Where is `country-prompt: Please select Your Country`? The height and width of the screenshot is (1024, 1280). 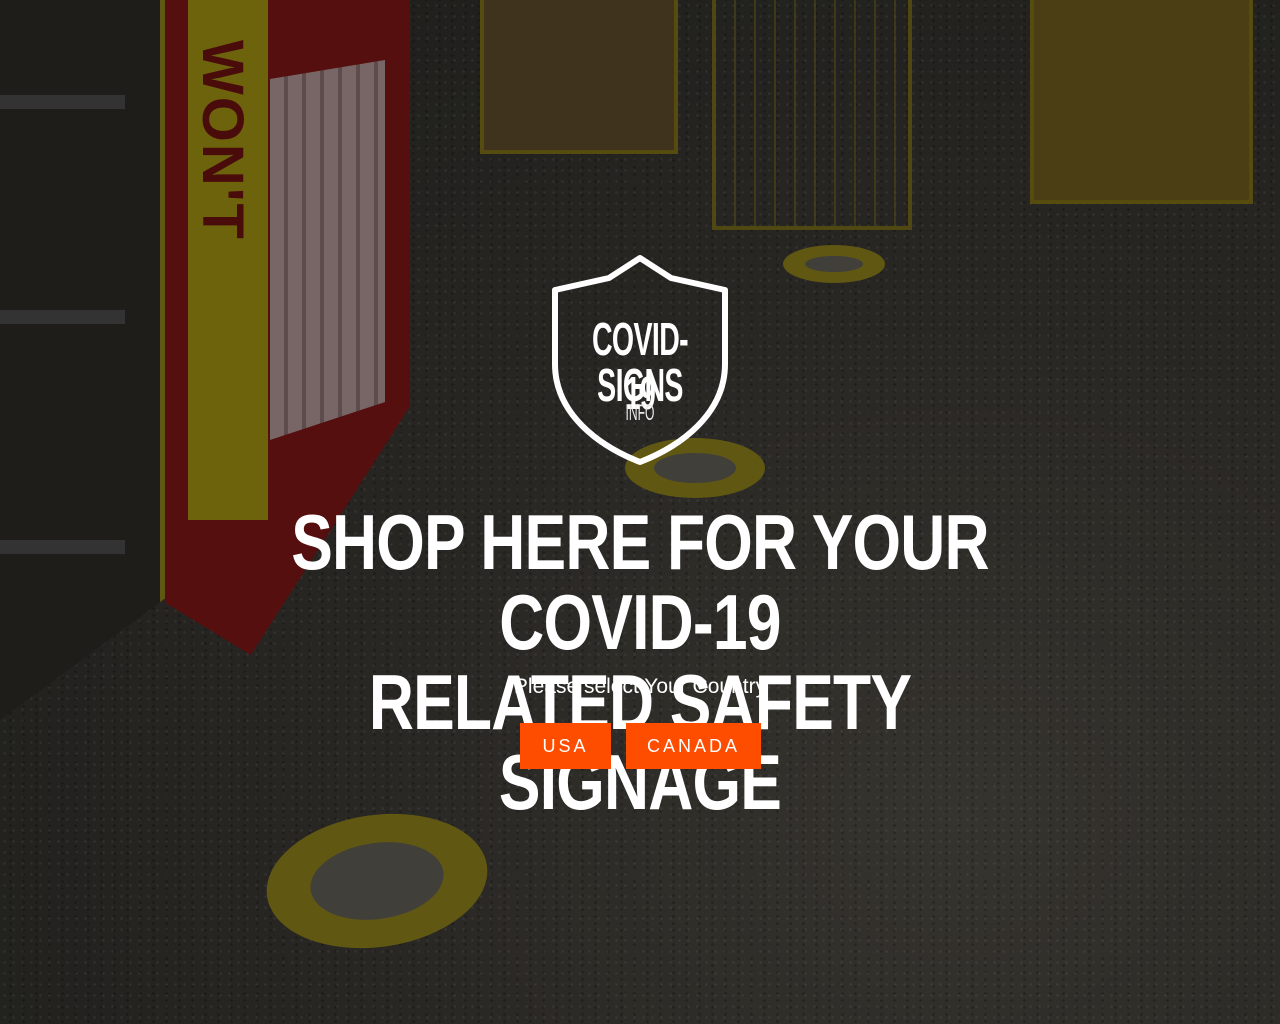
country-prompt: Please select Your Country is located at coordinates (640, 686).